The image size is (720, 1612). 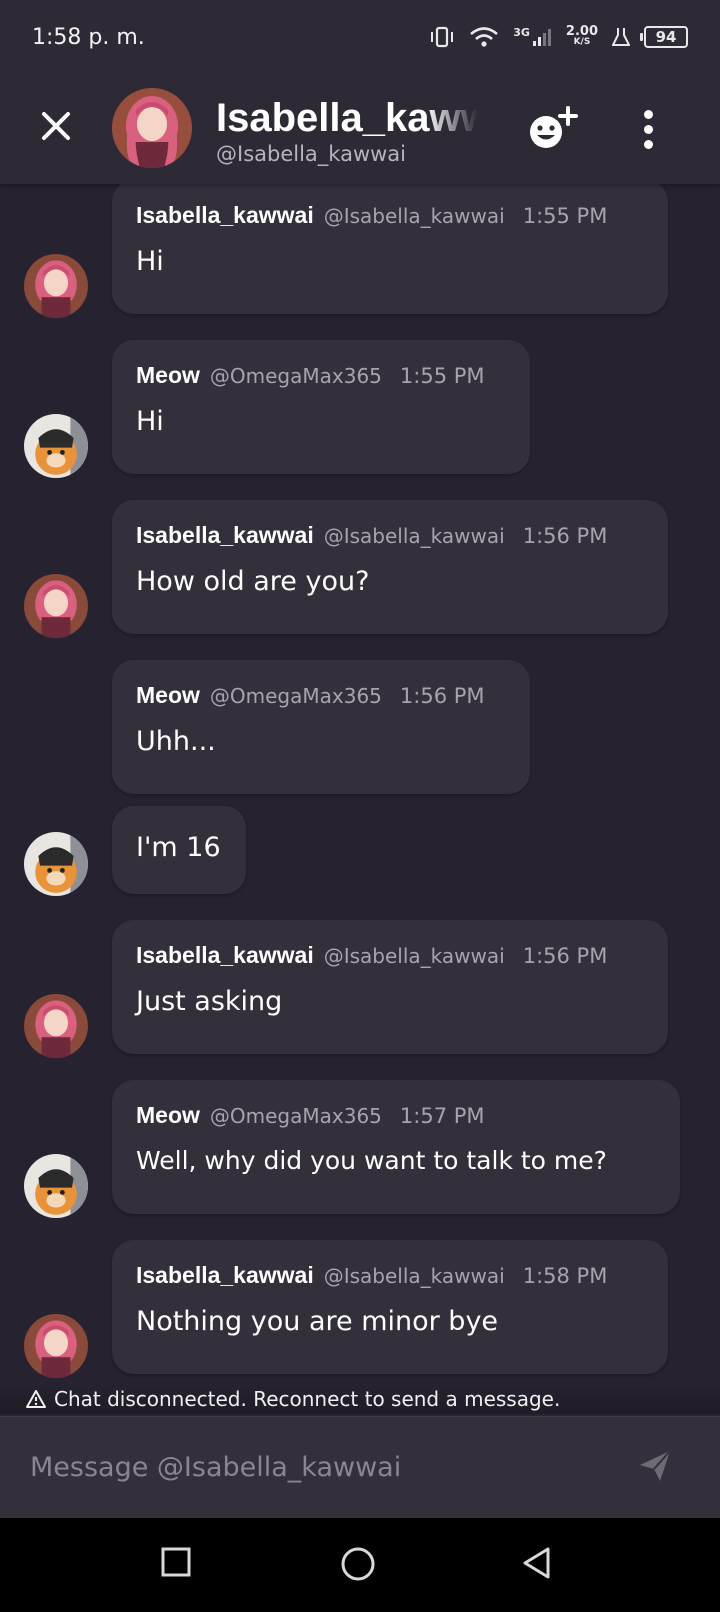 I want to click on message-meta: Meow @OmegaMax365 1:55 PM, so click(x=321, y=378).